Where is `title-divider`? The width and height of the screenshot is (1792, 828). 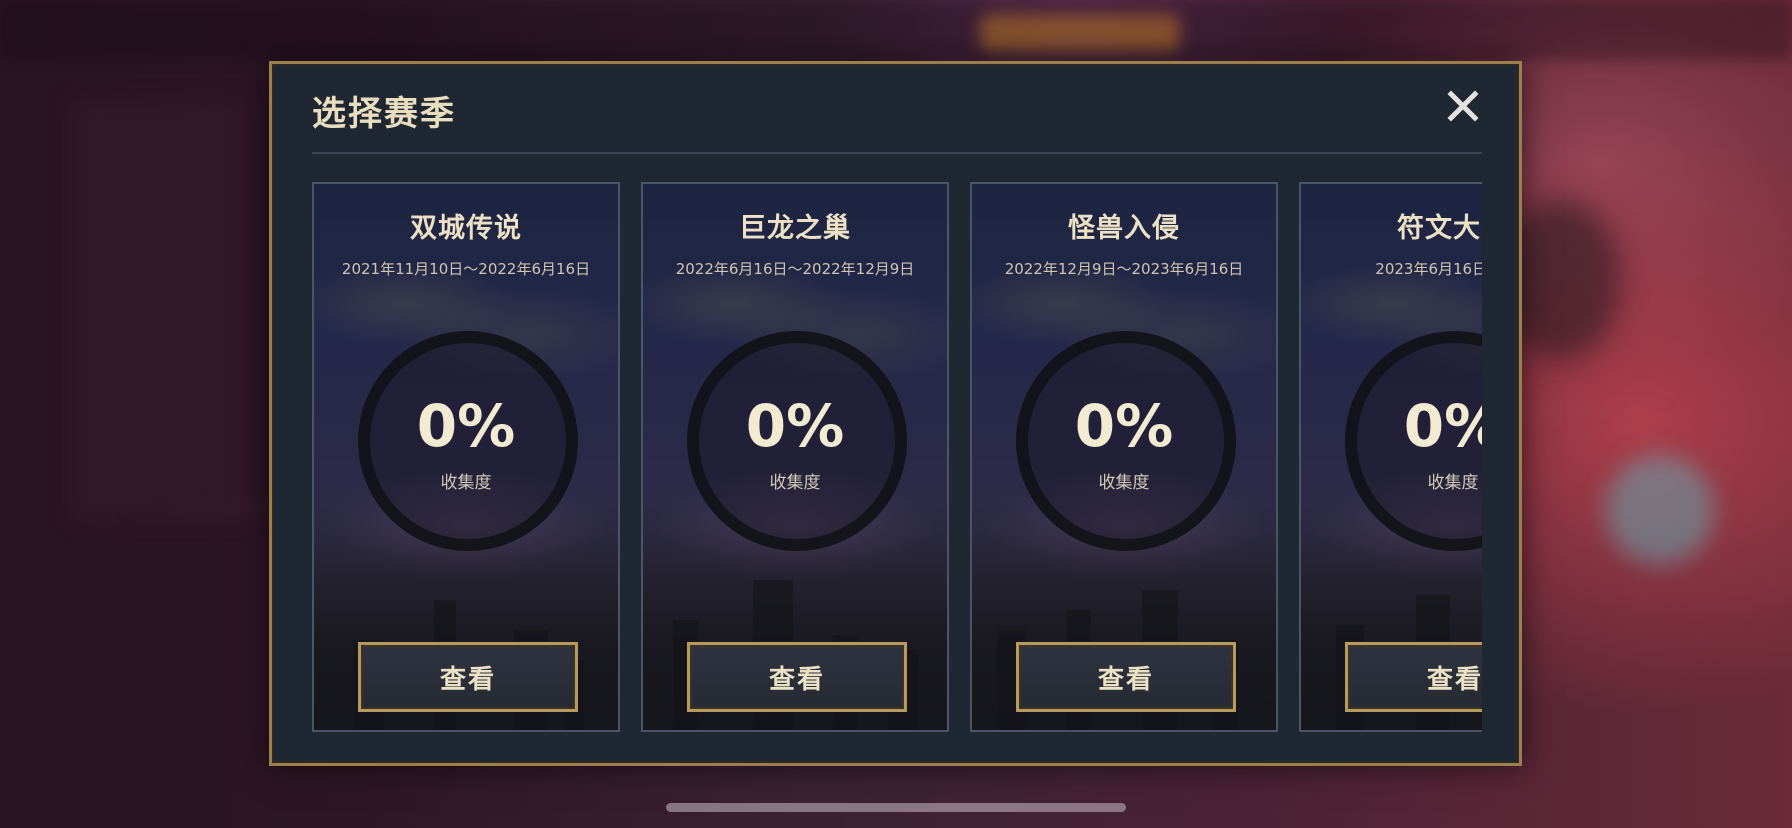
title-divider is located at coordinates (897, 153).